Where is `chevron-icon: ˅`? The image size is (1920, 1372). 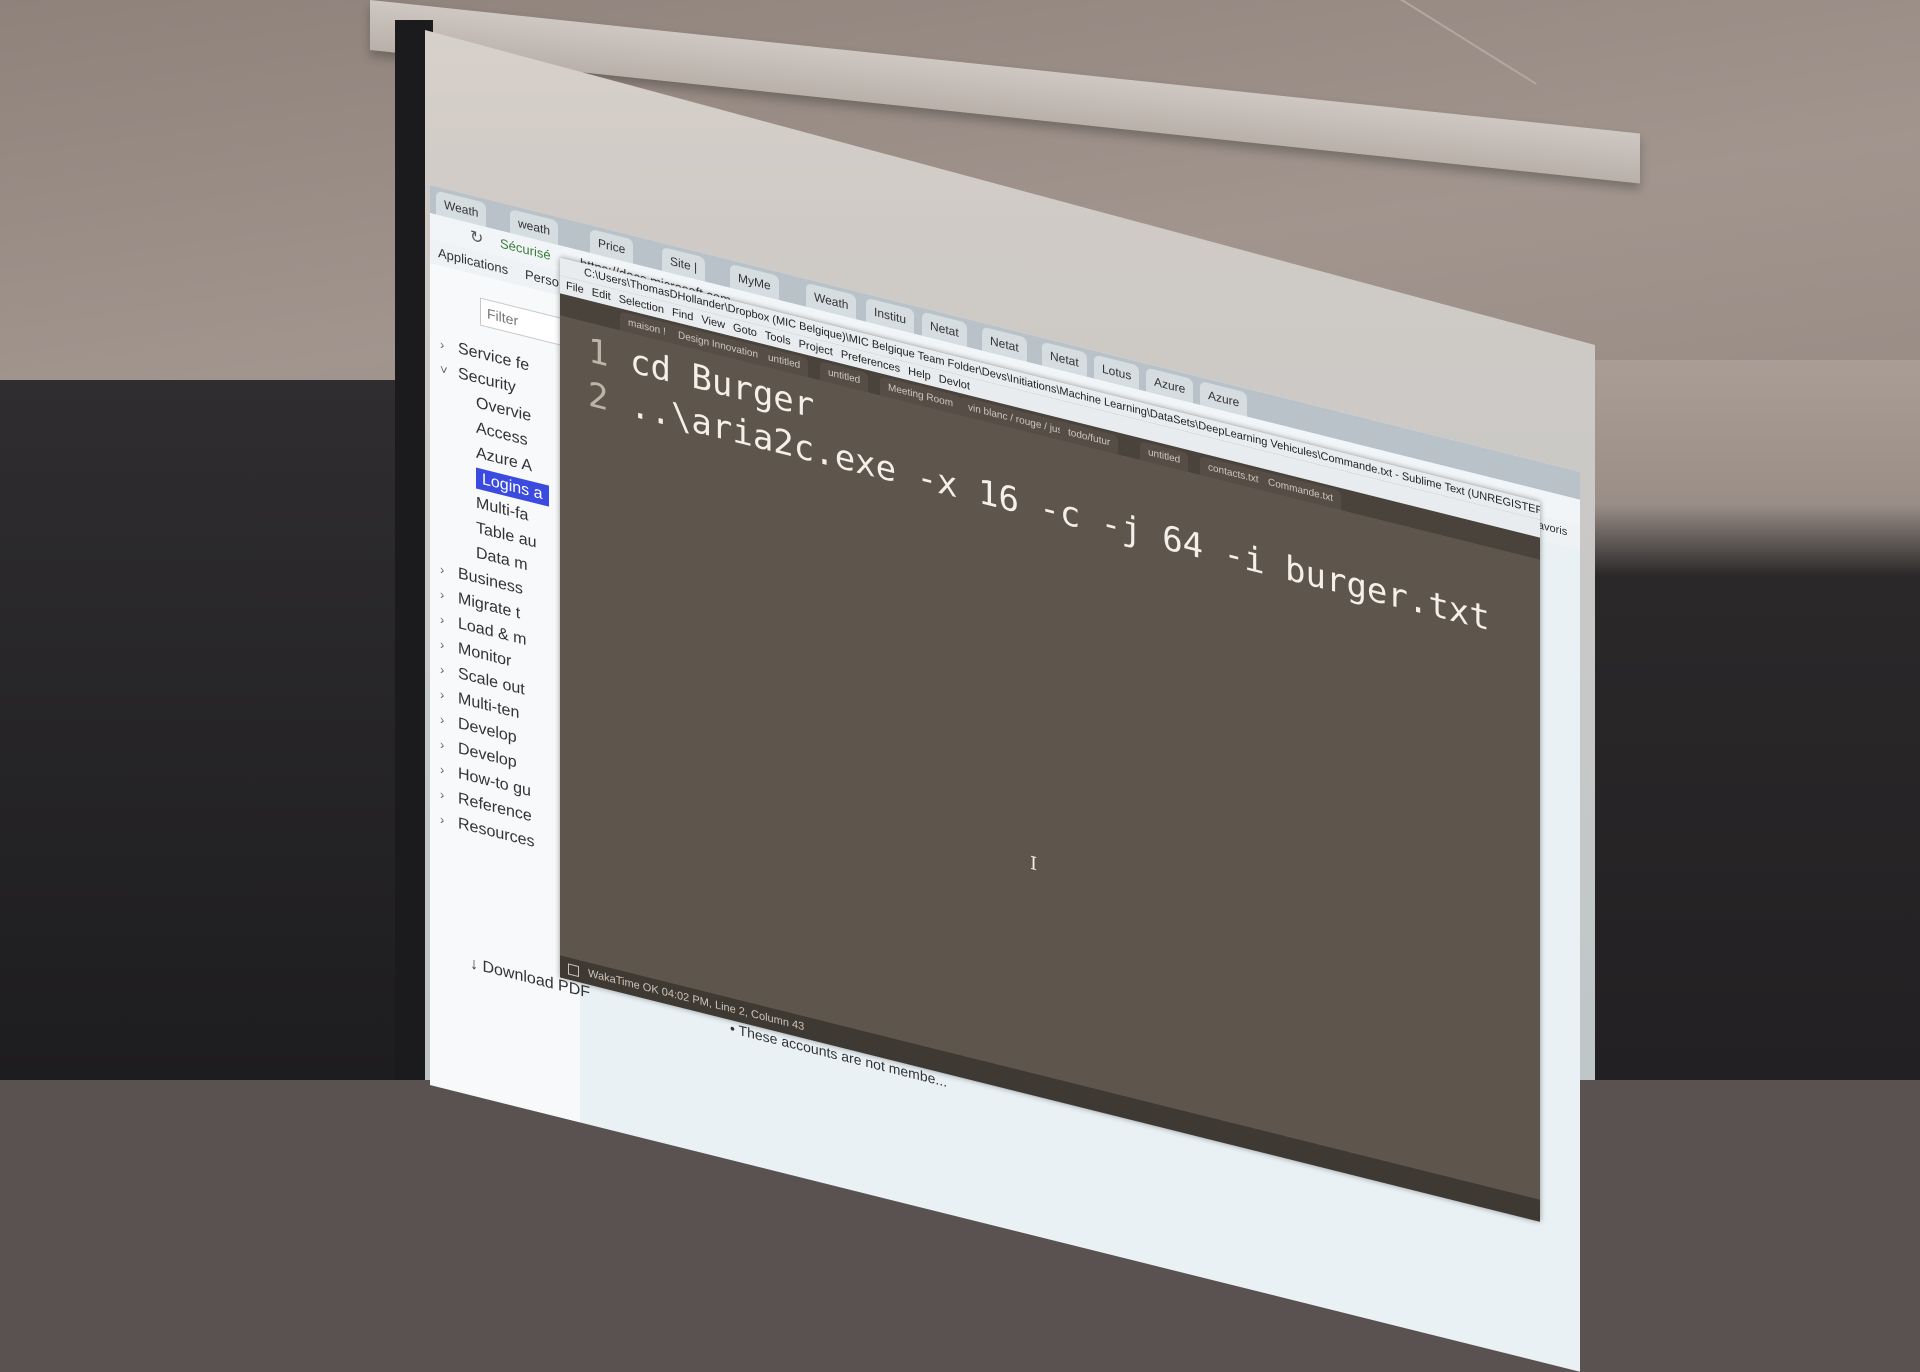
chevron-icon: ˅ is located at coordinates (444, 370).